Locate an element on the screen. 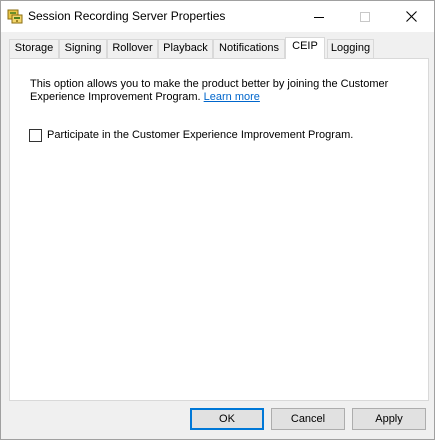 This screenshot has height=440, width=435. cancel-button: Cancel is located at coordinates (308, 419).